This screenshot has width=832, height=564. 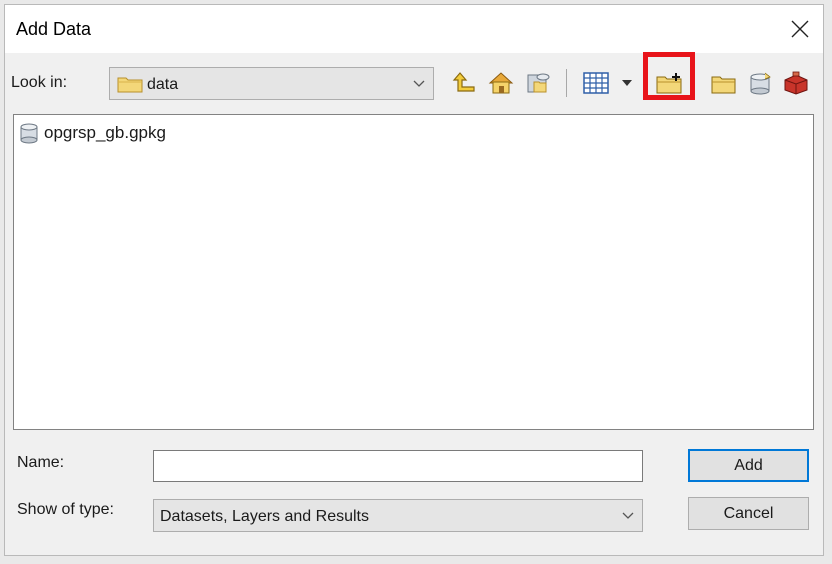 What do you see at coordinates (65, 509) in the screenshot?
I see `show-of-type-label: Show of type:` at bounding box center [65, 509].